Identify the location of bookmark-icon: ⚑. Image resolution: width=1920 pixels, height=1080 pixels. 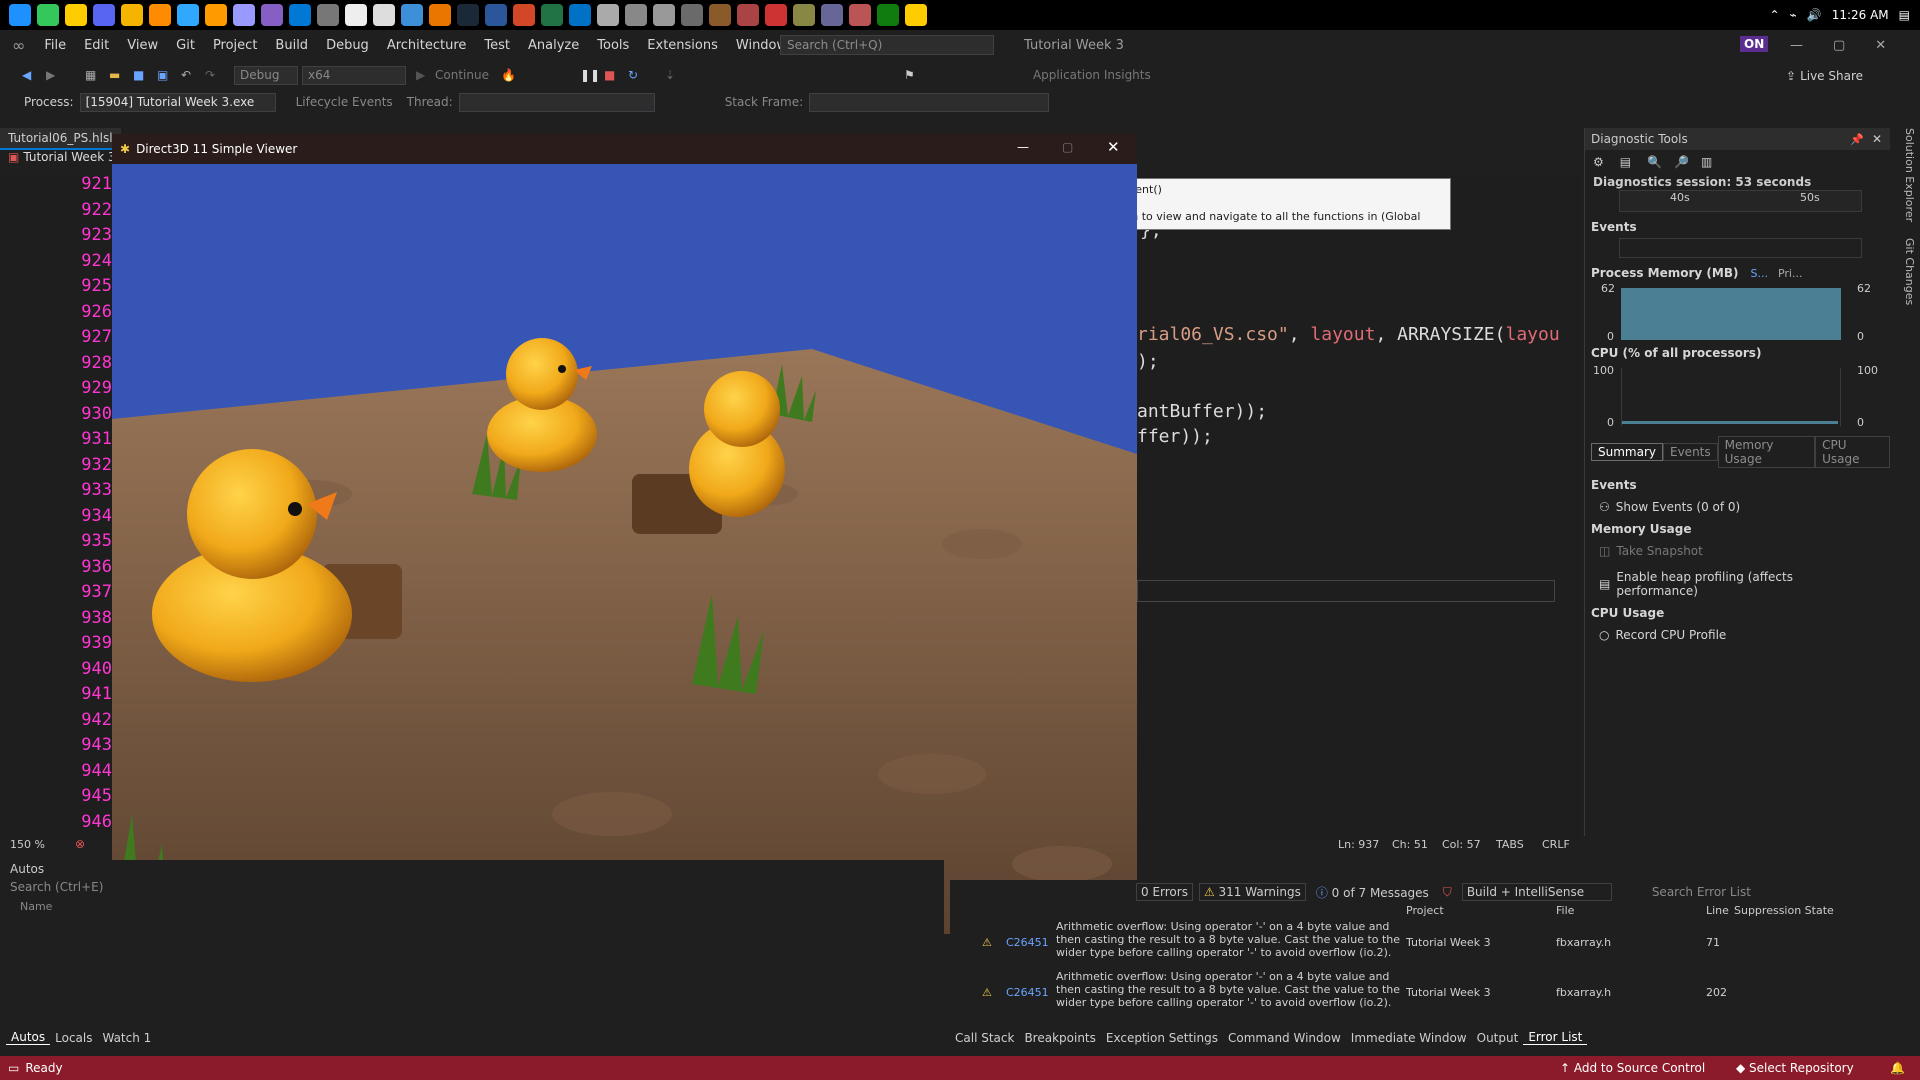
(911, 75).